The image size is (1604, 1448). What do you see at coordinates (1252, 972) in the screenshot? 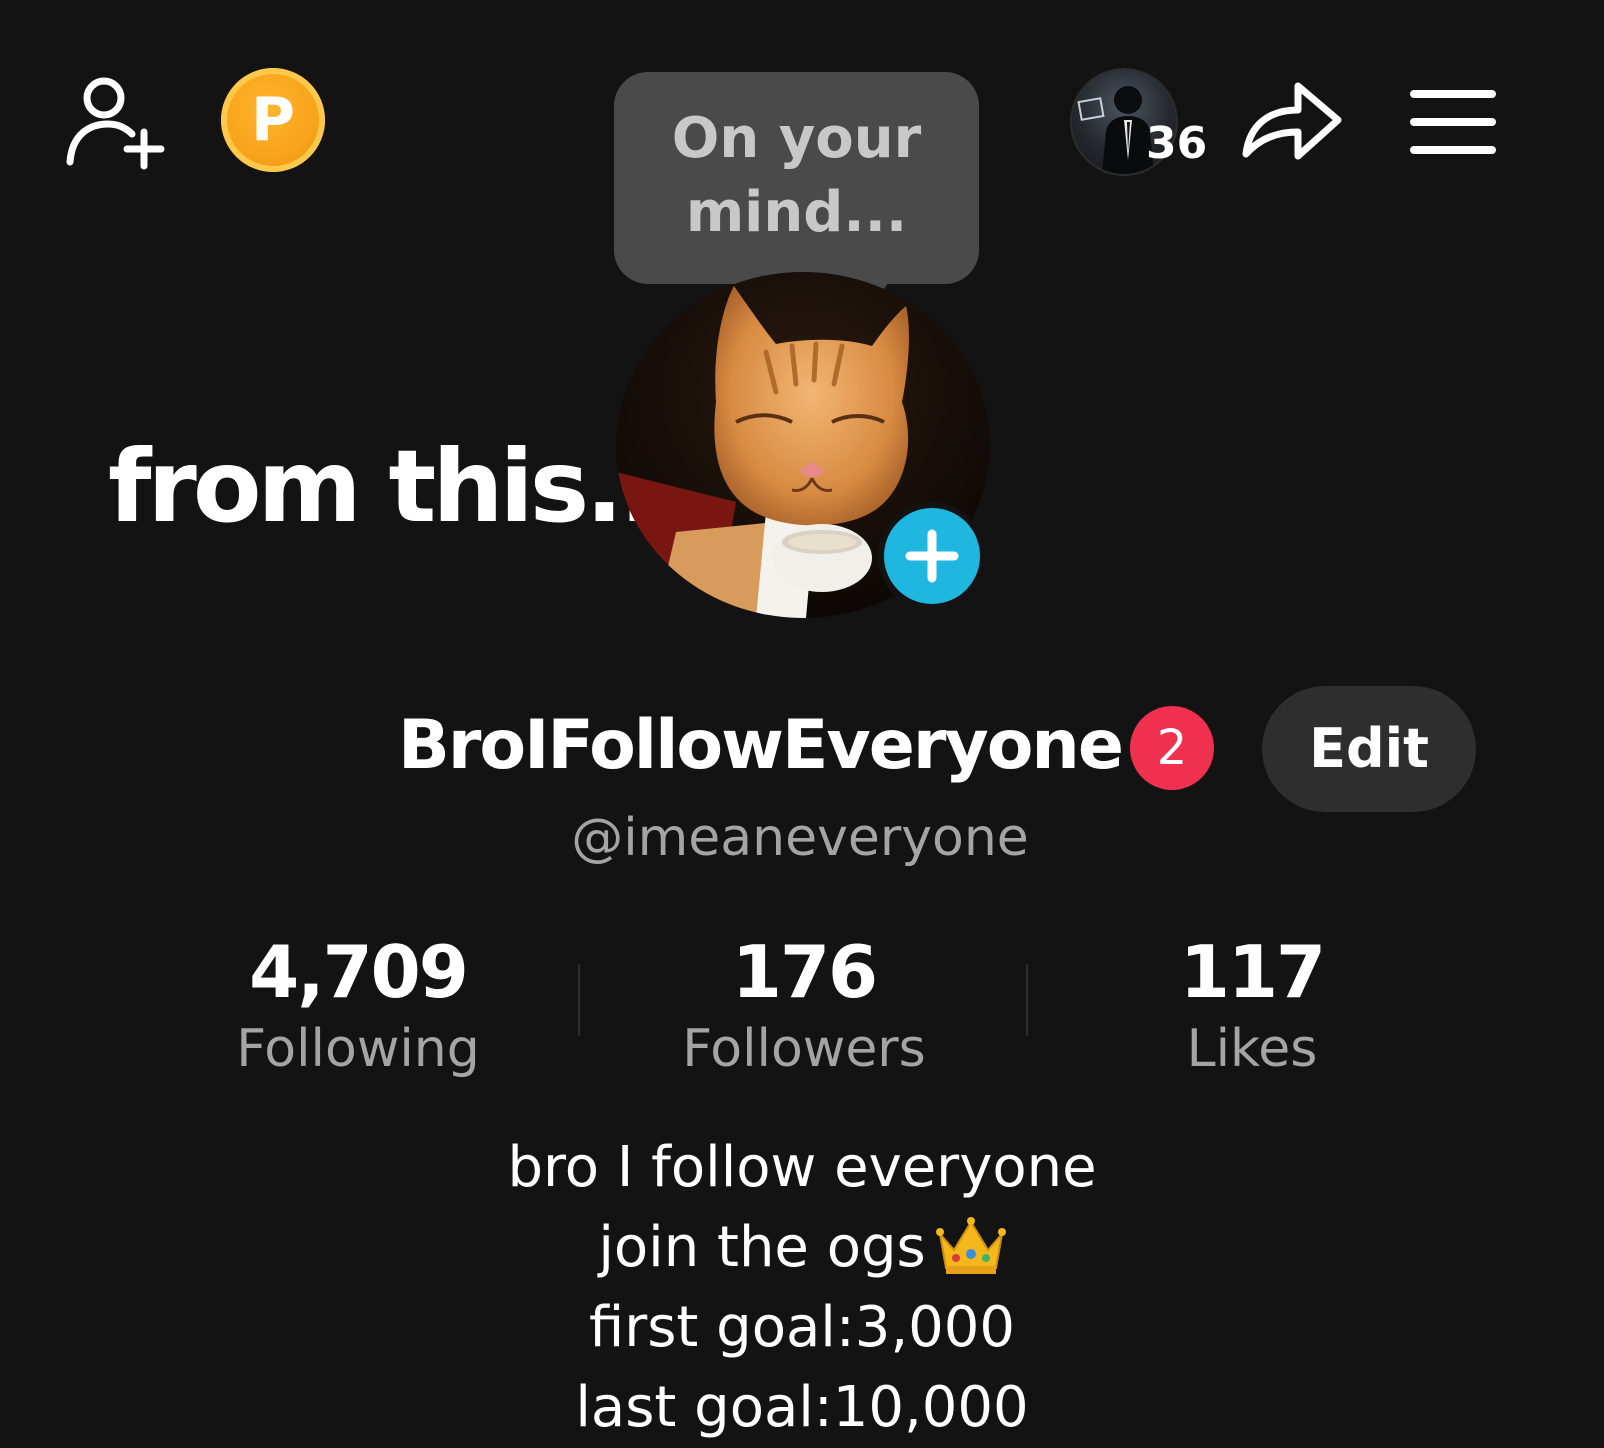
I see `stat-value: 117` at bounding box center [1252, 972].